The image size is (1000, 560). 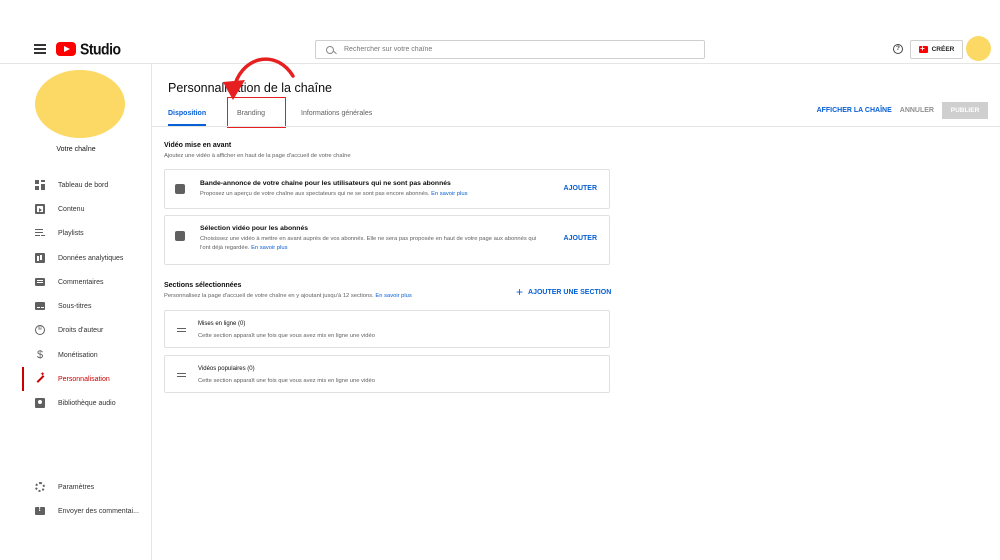 What do you see at coordinates (40, 330) in the screenshot?
I see `copyright-icon: ©` at bounding box center [40, 330].